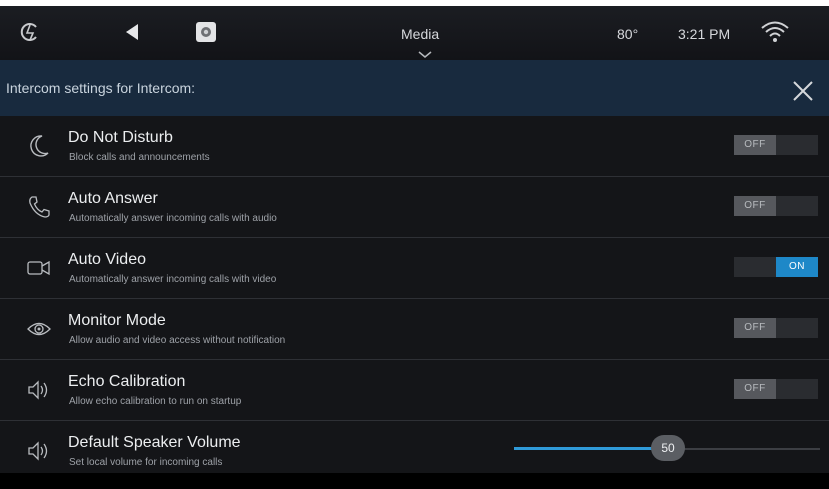 The image size is (829, 489). I want to click on setting-title: Auto Video, so click(107, 259).